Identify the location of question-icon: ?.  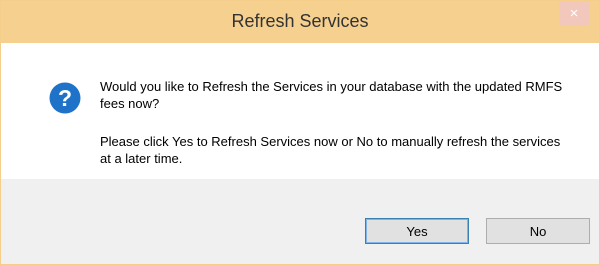
(65, 98).